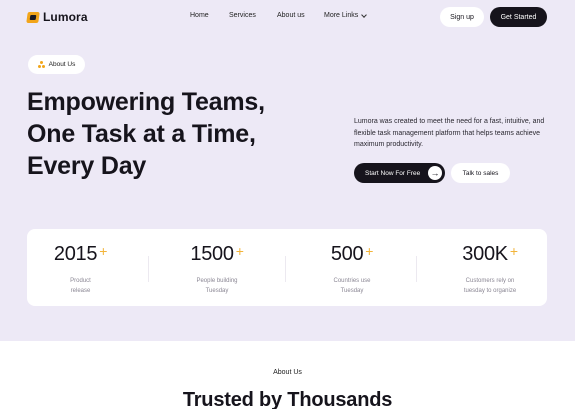  Describe the element at coordinates (352, 286) in the screenshot. I see `stat-label: Countries use Tuesday` at that location.